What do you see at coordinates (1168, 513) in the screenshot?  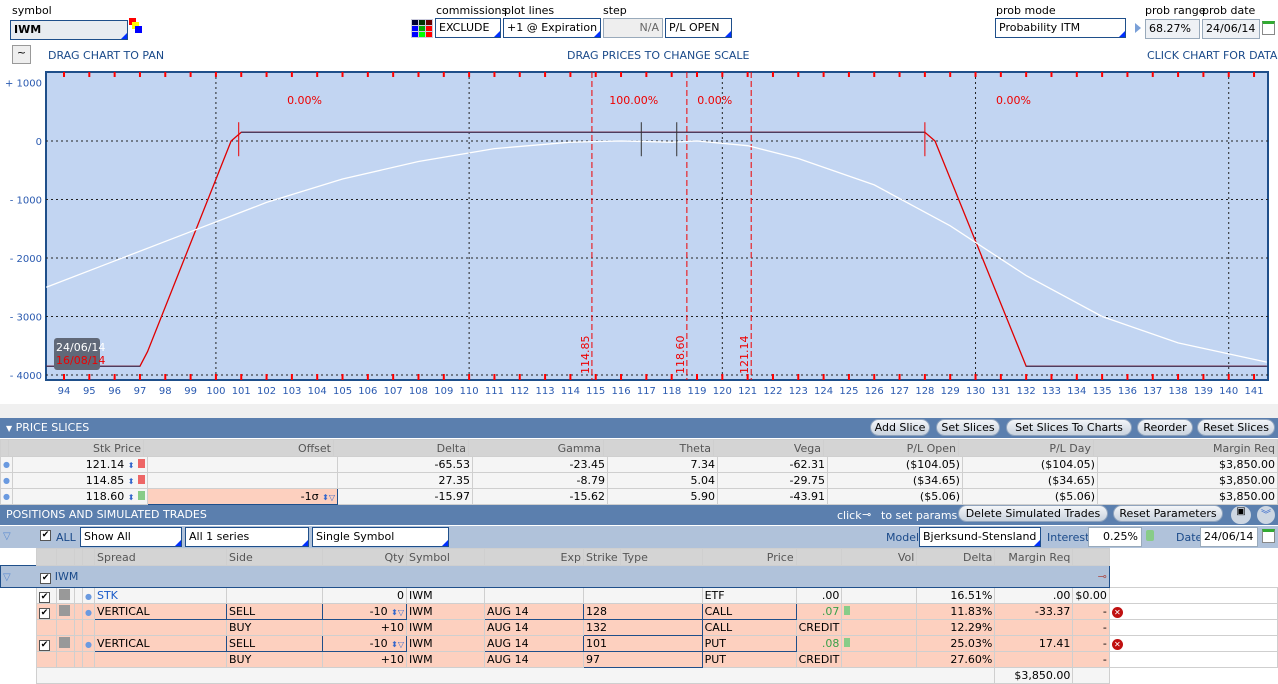 I see `reset-parameters-button: Reset Parameters` at bounding box center [1168, 513].